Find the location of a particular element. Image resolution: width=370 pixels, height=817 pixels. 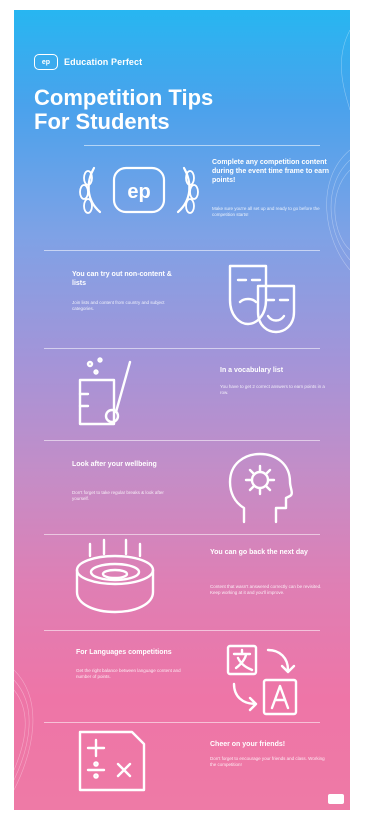

tip-heading: Look after your wellbeing is located at coordinates (114, 464).